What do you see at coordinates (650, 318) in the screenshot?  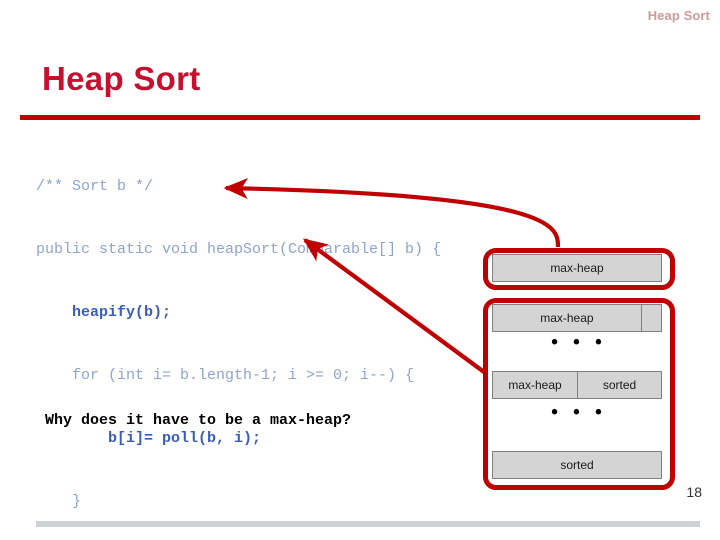 I see `array-cell-sorted` at bounding box center [650, 318].